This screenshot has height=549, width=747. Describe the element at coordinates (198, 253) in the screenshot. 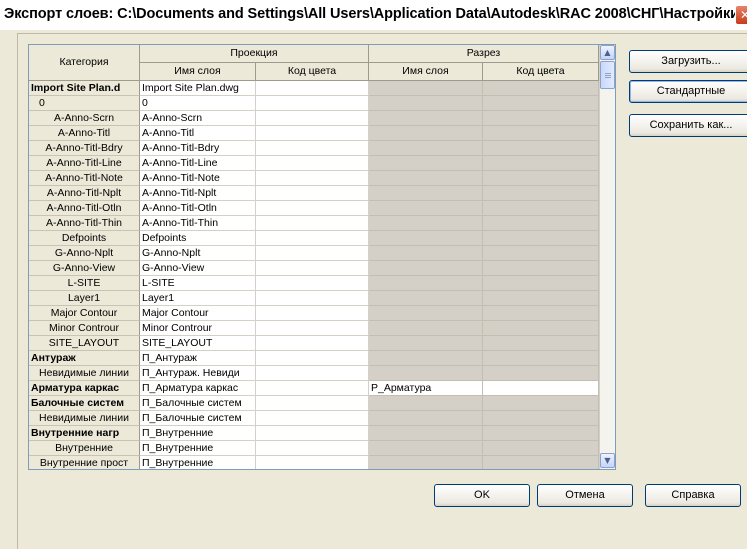

I see `row-projection-layer: G-Anno-Nplt` at that location.